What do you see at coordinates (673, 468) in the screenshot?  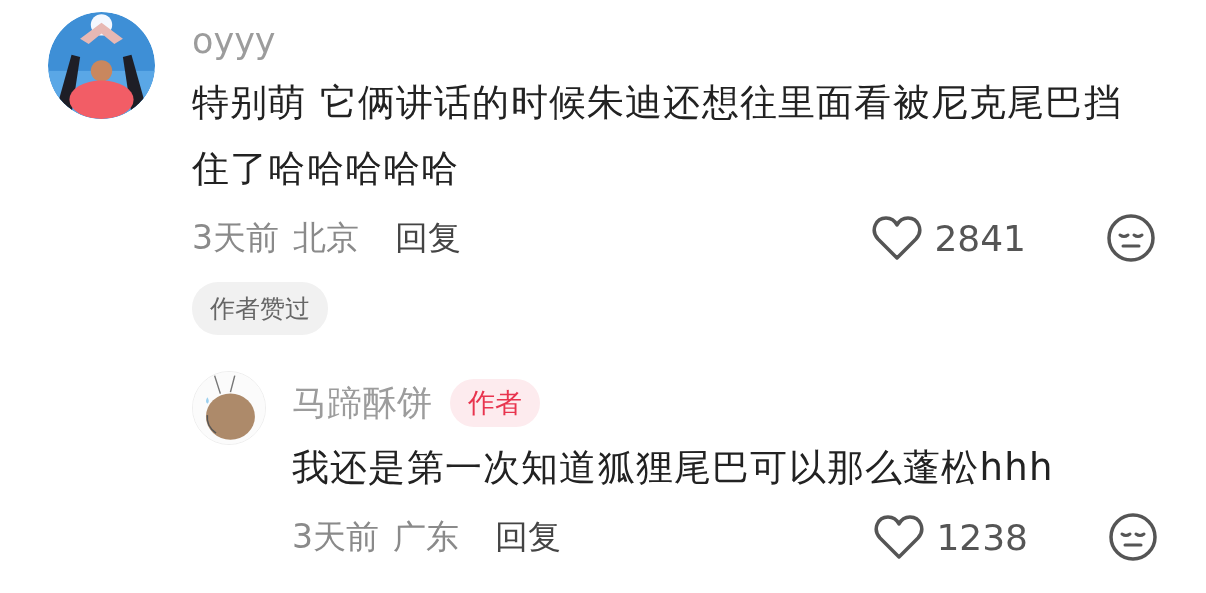 I see `comment-text: 我还是第一次知道狐狸尾巴可以那么蓬松hhh` at bounding box center [673, 468].